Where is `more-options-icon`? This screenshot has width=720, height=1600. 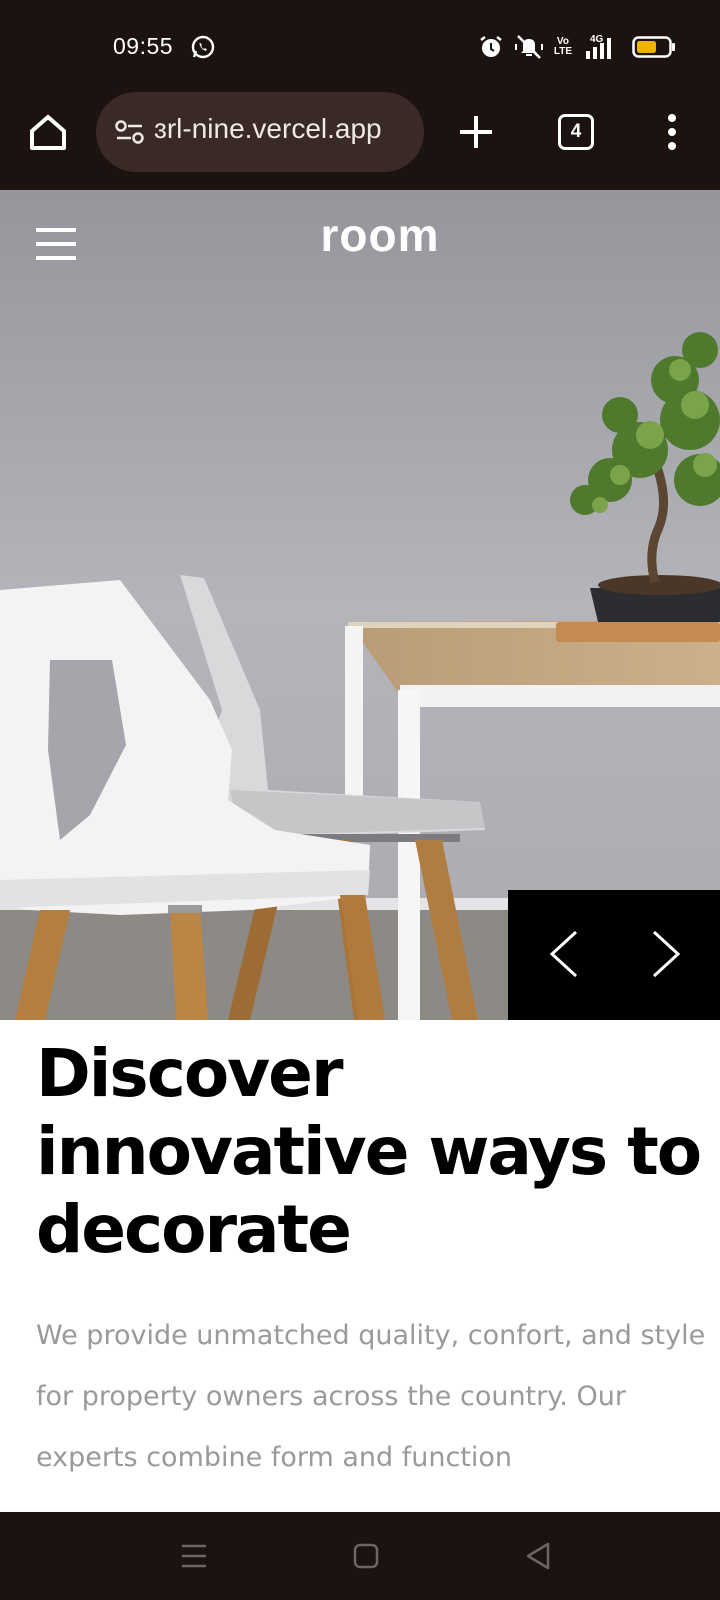
more-options-icon is located at coordinates (672, 132).